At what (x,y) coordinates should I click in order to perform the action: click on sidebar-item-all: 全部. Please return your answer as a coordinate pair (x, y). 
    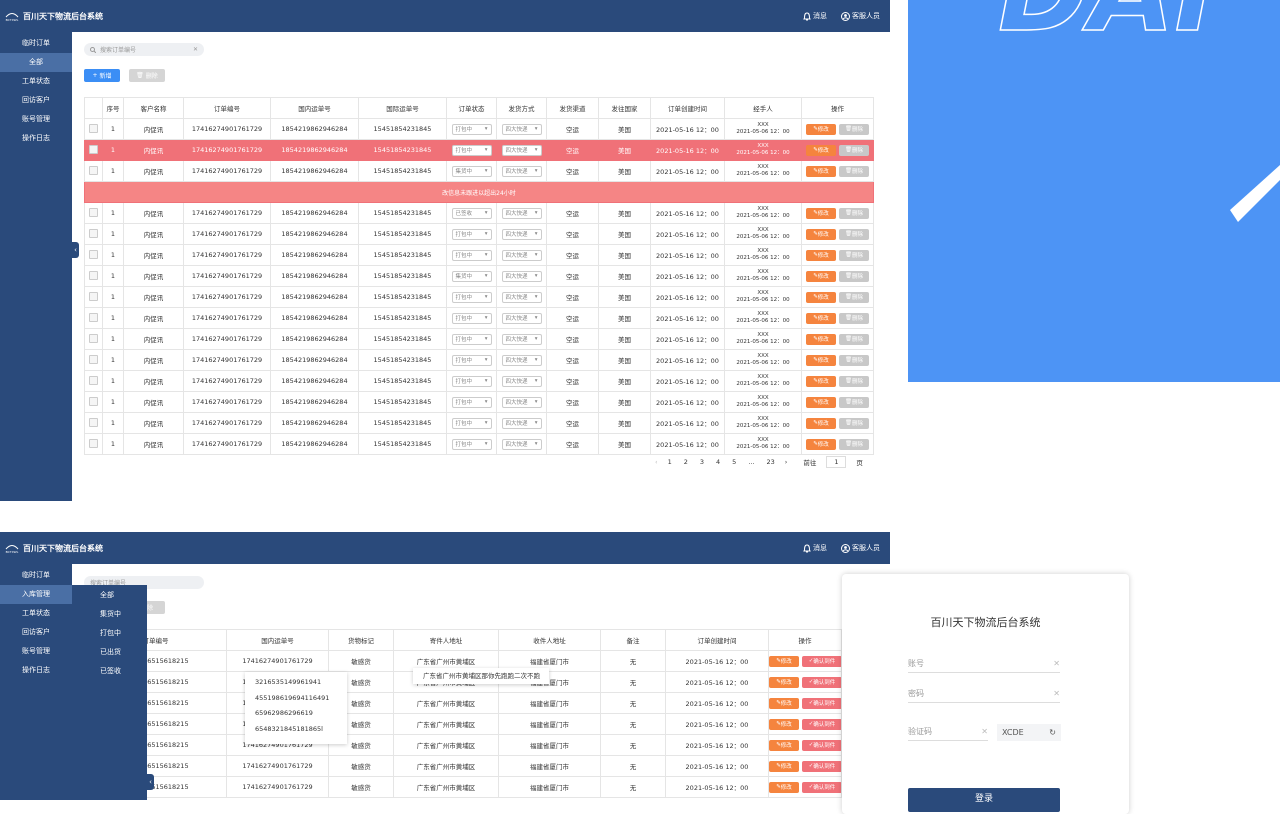
    Looking at the image, I should click on (36, 62).